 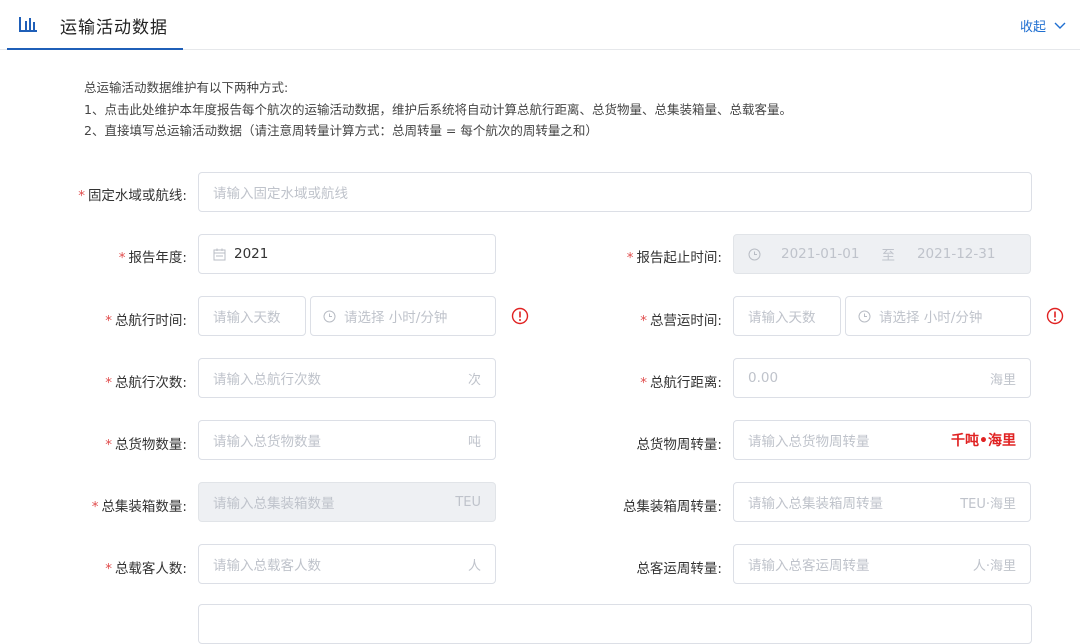 I want to click on unit-label: 吨, so click(x=474, y=442).